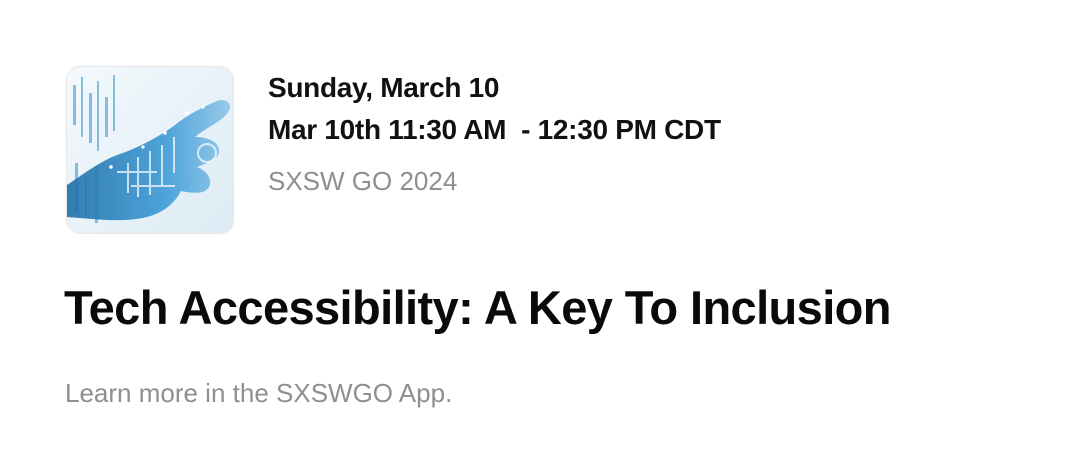 The height and width of the screenshot is (475, 1080). I want to click on session-time-range: Mar 10th 11:30 AM - 12:30 PM CDT, so click(494, 129).